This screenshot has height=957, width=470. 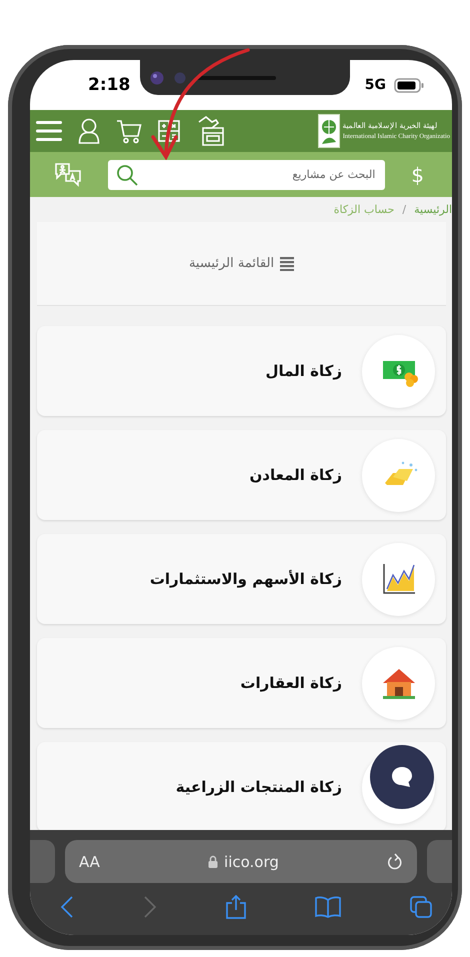 What do you see at coordinates (375, 85) in the screenshot?
I see `network-label: 5G` at bounding box center [375, 85].